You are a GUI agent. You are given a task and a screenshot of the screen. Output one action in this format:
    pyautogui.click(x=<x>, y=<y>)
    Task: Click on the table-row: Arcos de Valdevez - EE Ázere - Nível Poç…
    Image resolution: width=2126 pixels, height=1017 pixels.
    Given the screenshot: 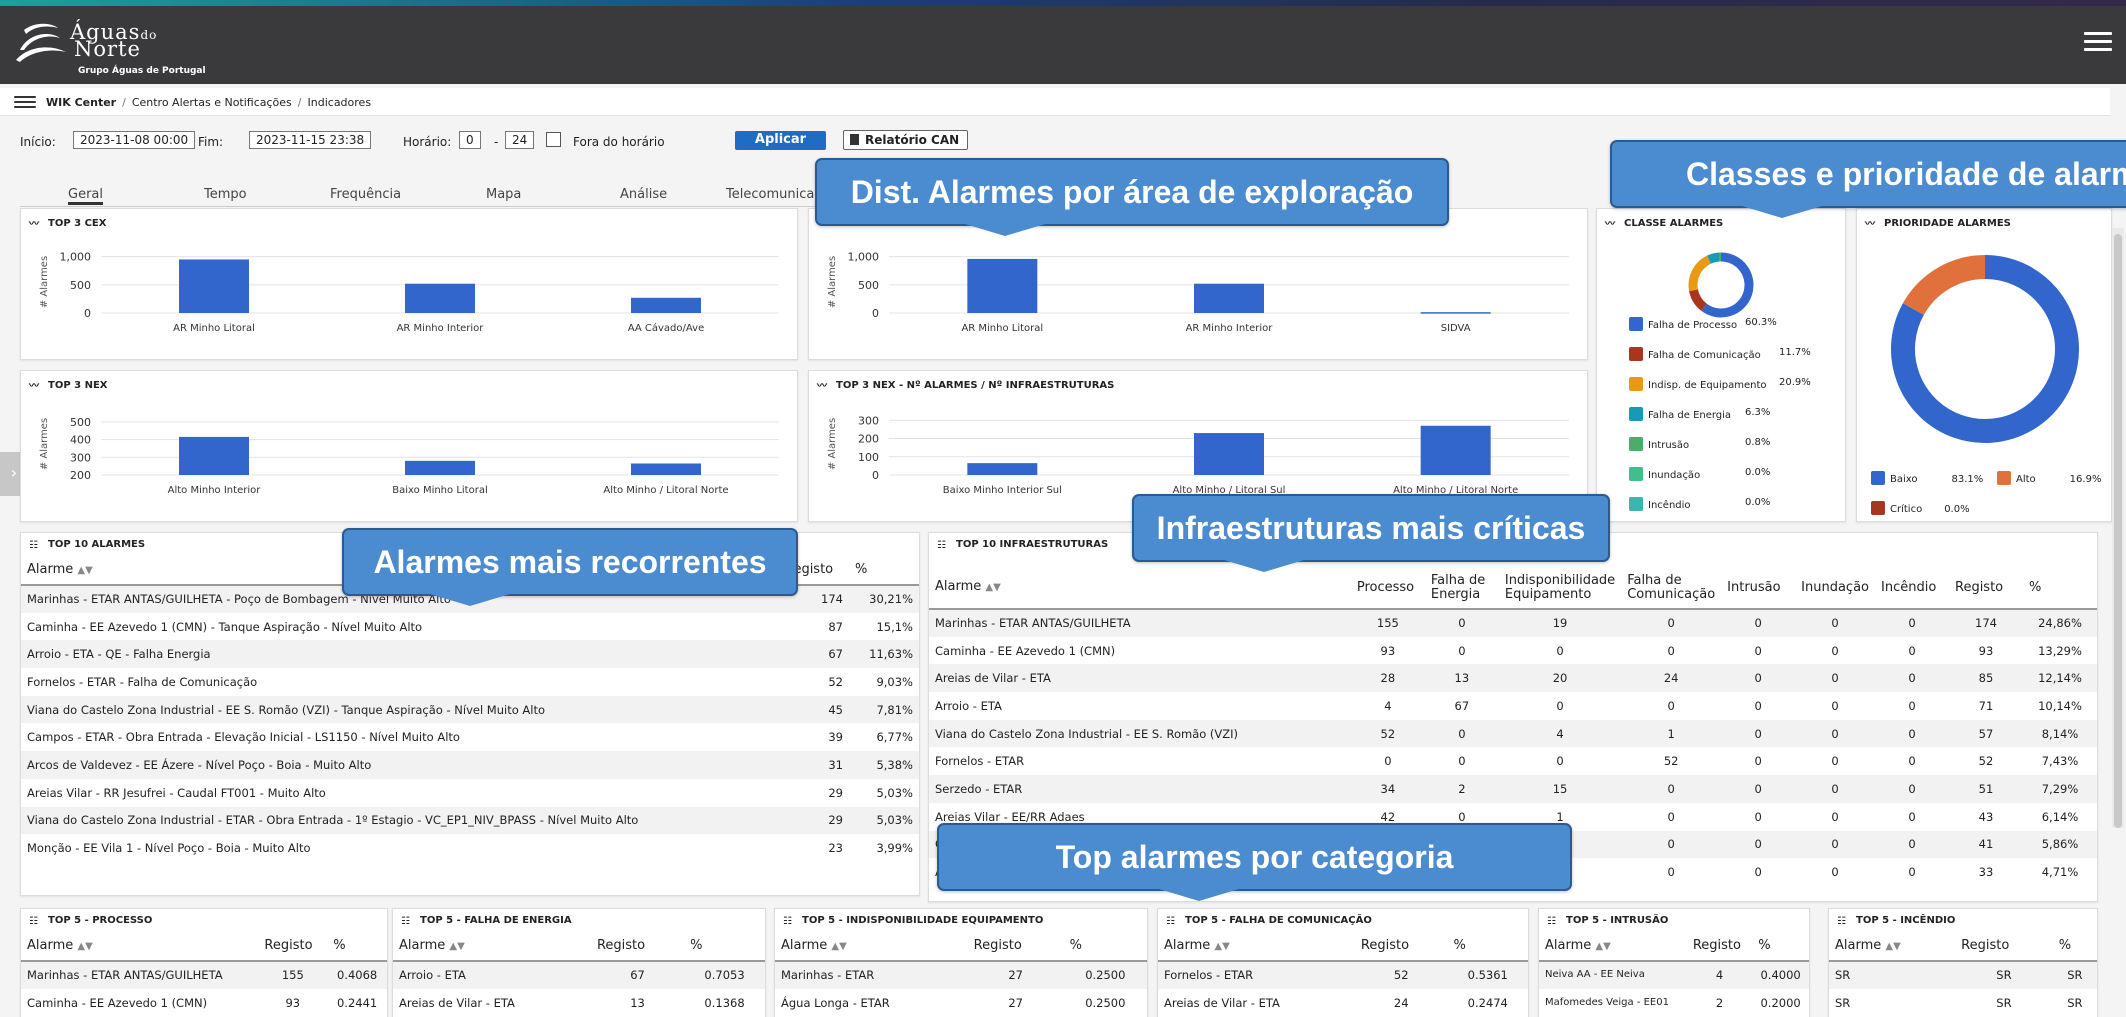 What is the action you would take?
    pyautogui.click(x=470, y=765)
    